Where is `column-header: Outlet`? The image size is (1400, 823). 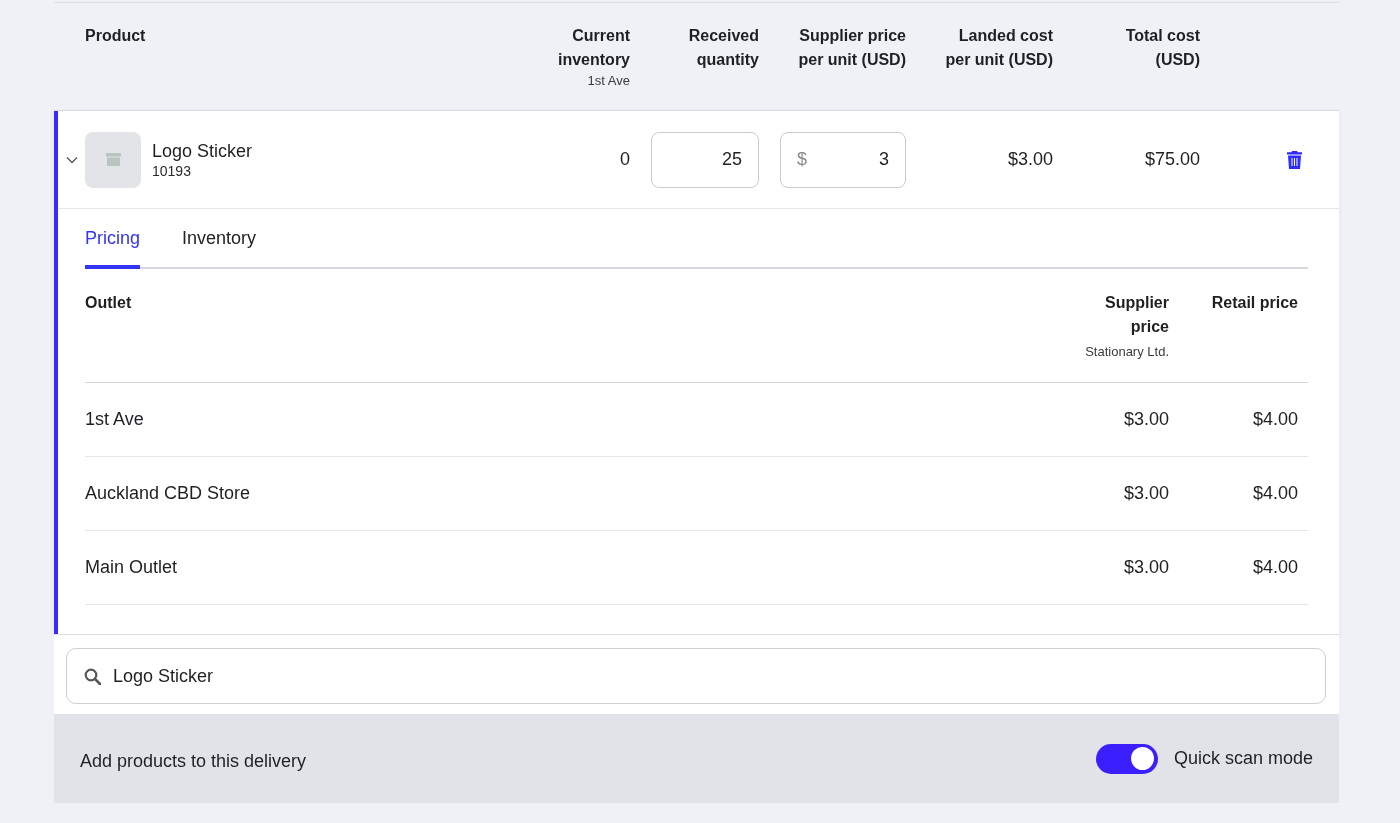
column-header: Outlet is located at coordinates (108, 303).